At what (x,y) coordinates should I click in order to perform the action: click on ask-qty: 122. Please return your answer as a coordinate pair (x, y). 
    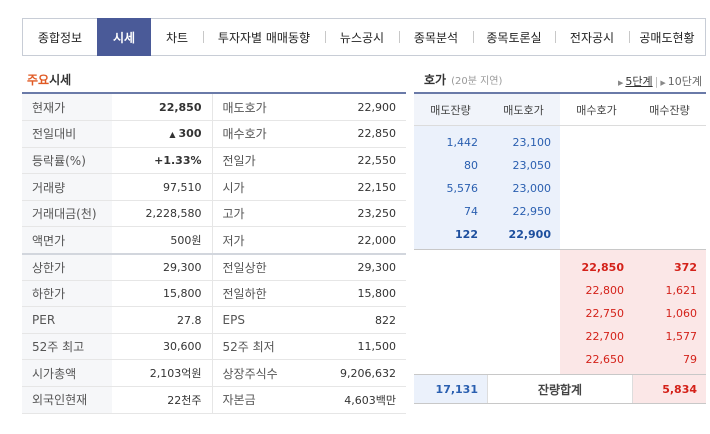
    Looking at the image, I should click on (450, 234).